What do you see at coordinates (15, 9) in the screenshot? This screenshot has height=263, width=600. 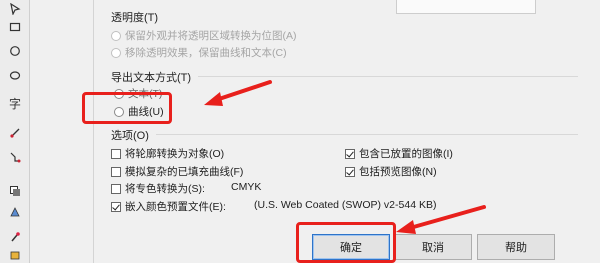 I see `pick-tool-icon` at bounding box center [15, 9].